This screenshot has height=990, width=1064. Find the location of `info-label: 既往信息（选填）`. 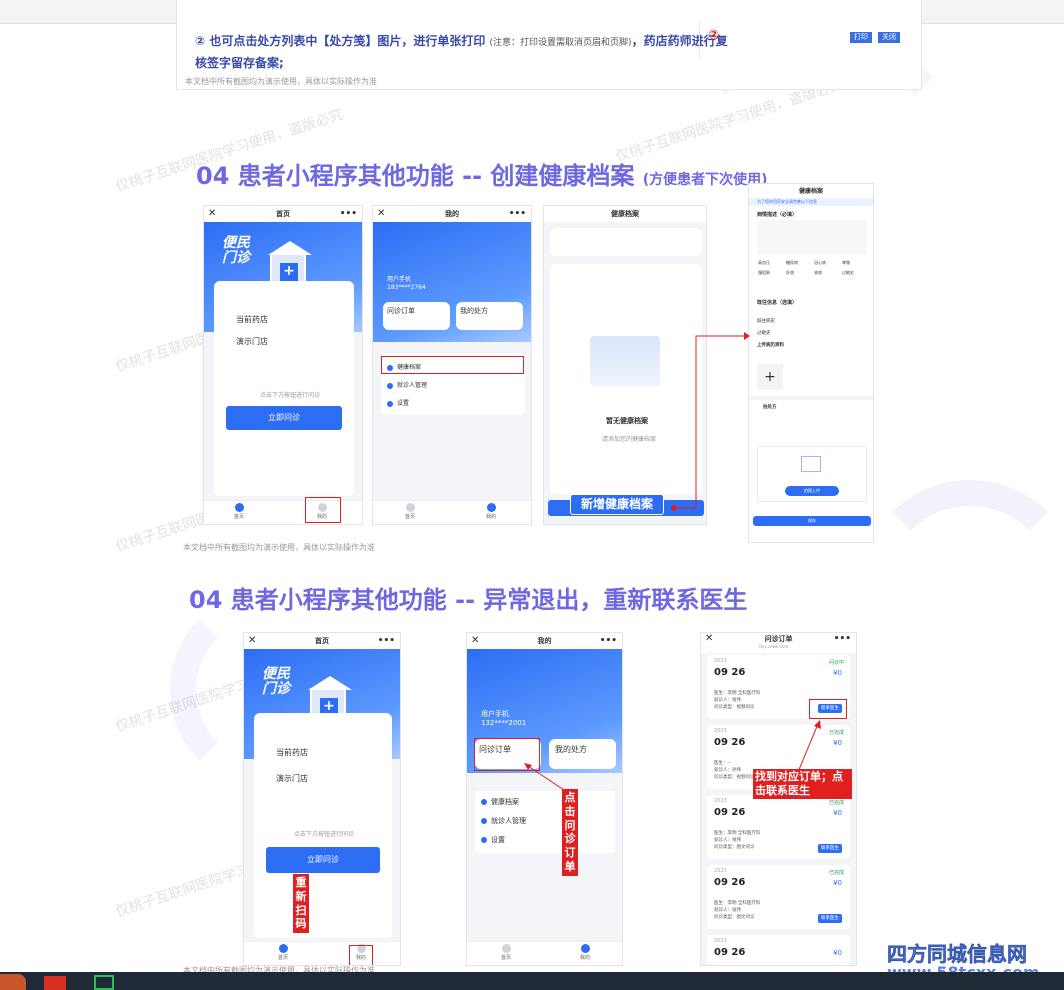

info-label: 既往信息（选填） is located at coordinates (777, 303).